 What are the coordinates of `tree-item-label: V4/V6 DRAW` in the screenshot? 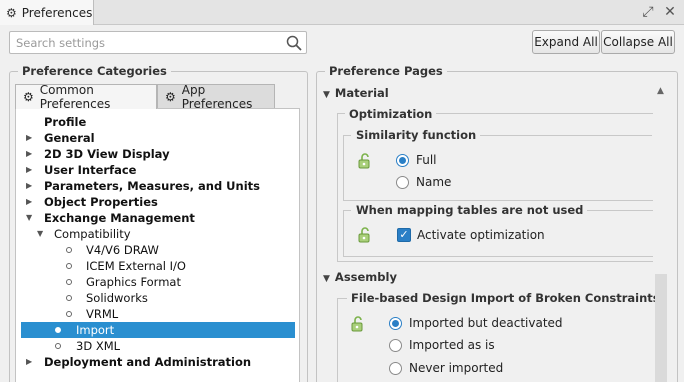 It's located at (122, 250).